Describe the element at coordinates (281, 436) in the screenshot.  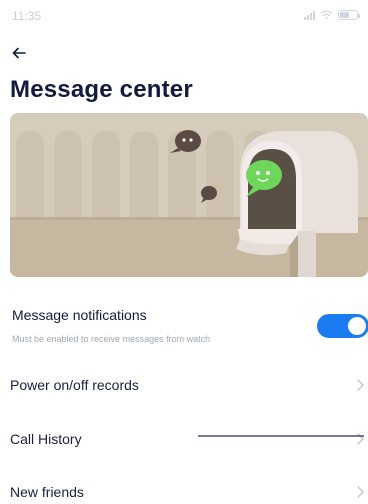
I see `annotation-line` at that location.